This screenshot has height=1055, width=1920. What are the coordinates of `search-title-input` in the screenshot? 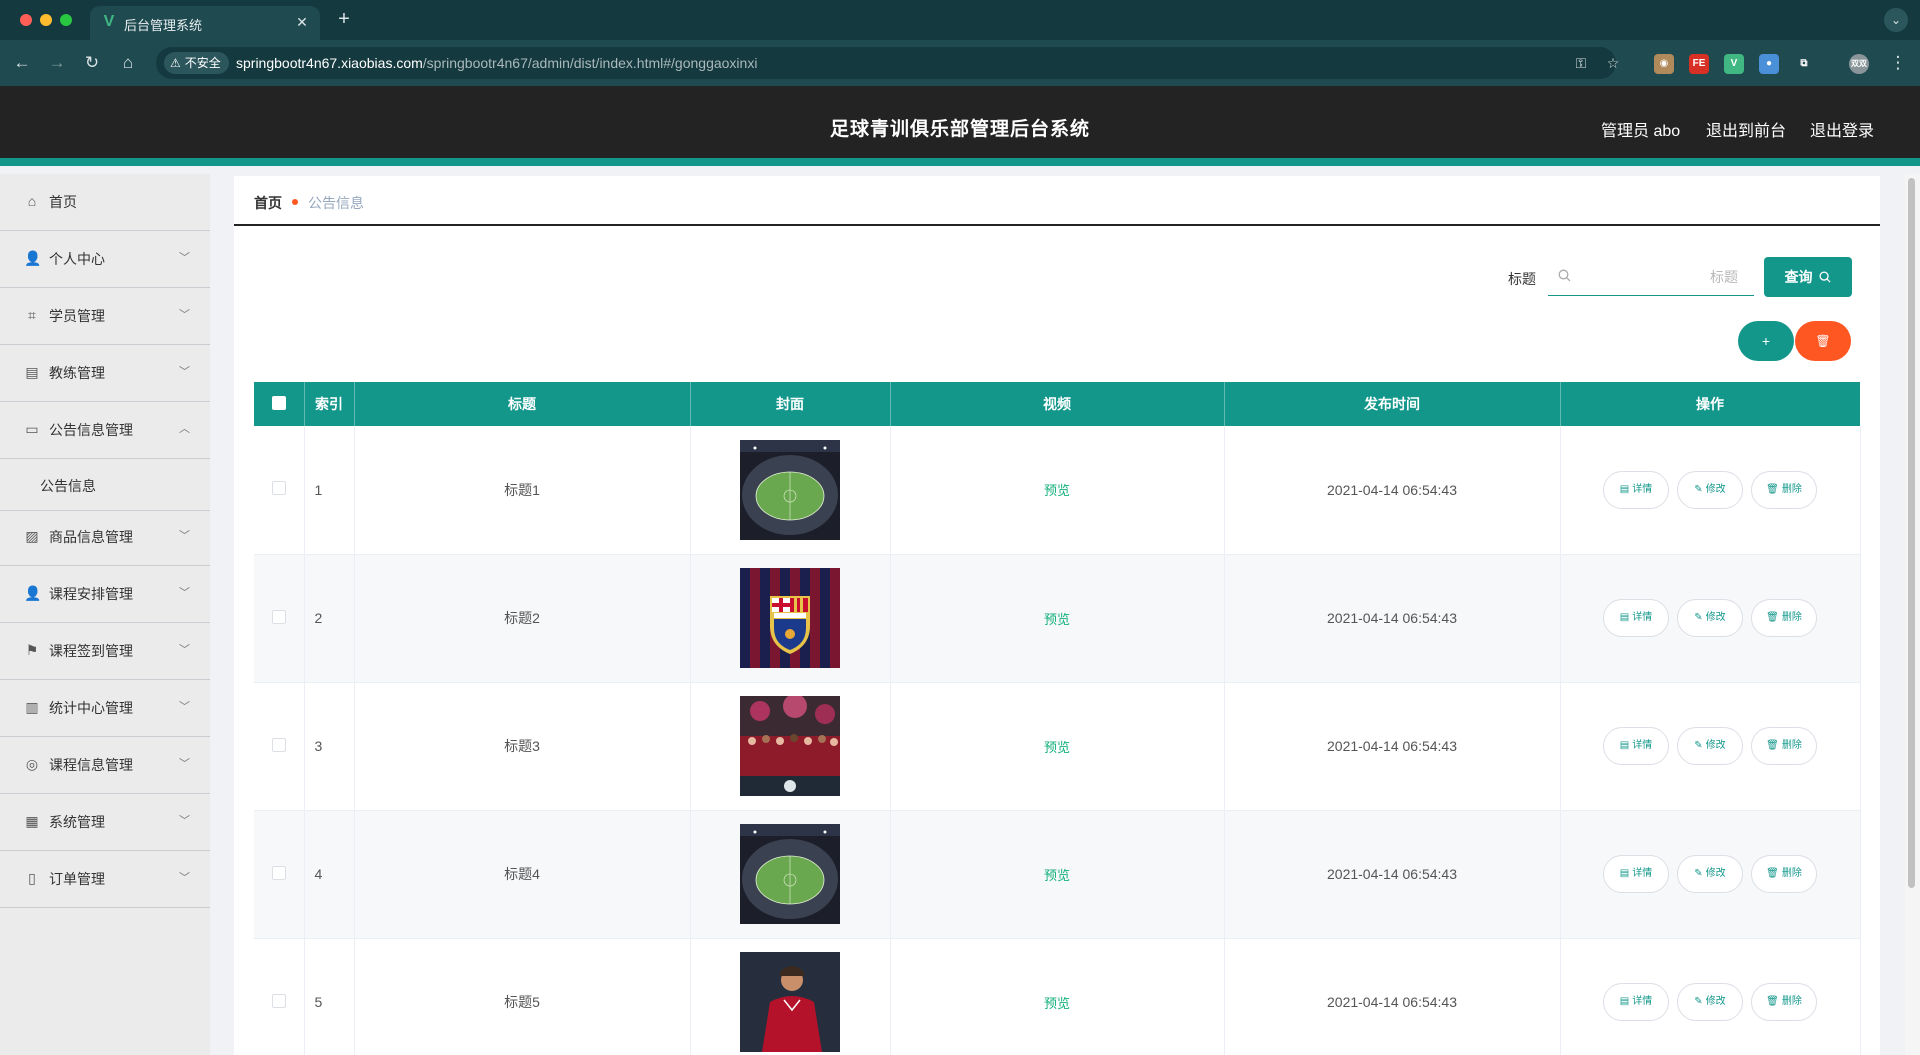 It's located at (1658, 277).